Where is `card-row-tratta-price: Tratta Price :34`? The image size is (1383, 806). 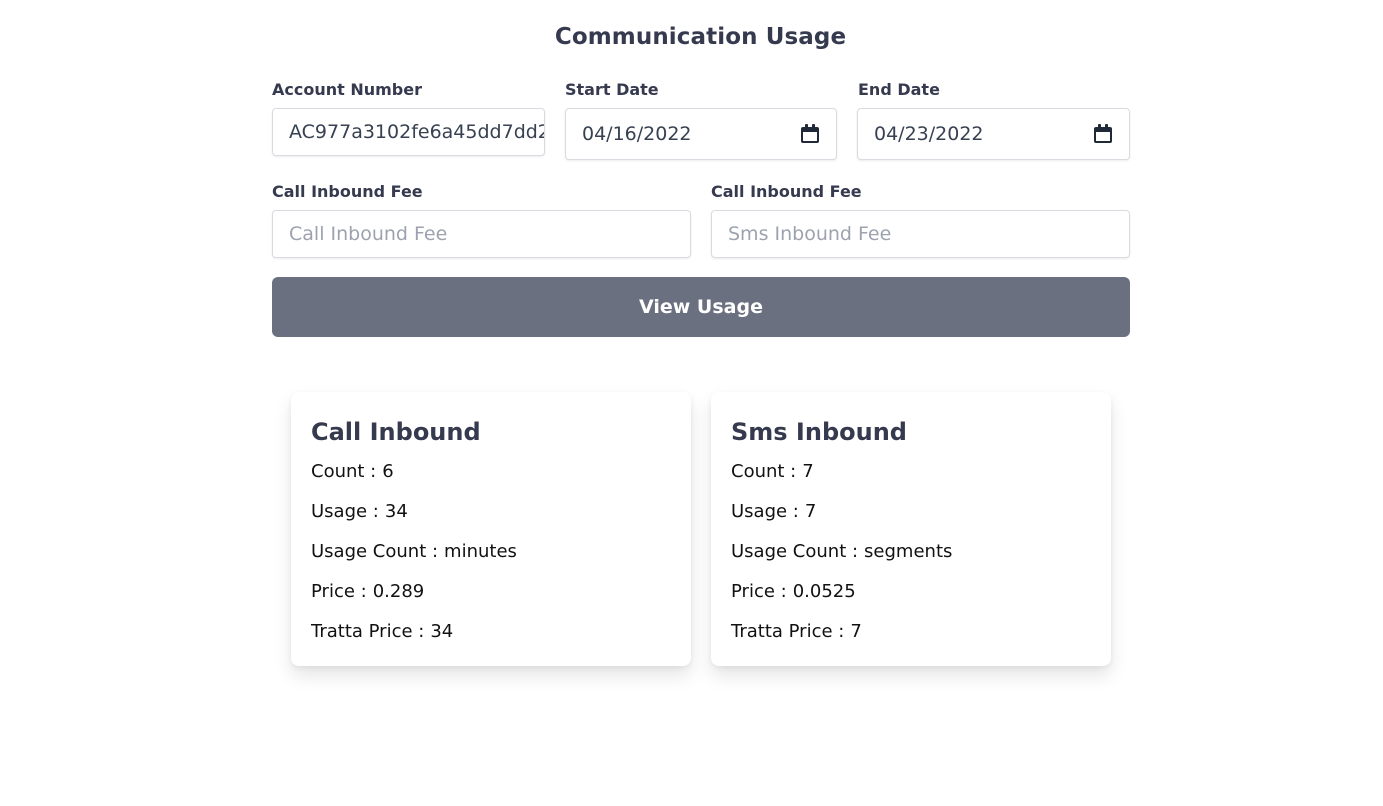 card-row-tratta-price: Tratta Price :34 is located at coordinates (491, 632).